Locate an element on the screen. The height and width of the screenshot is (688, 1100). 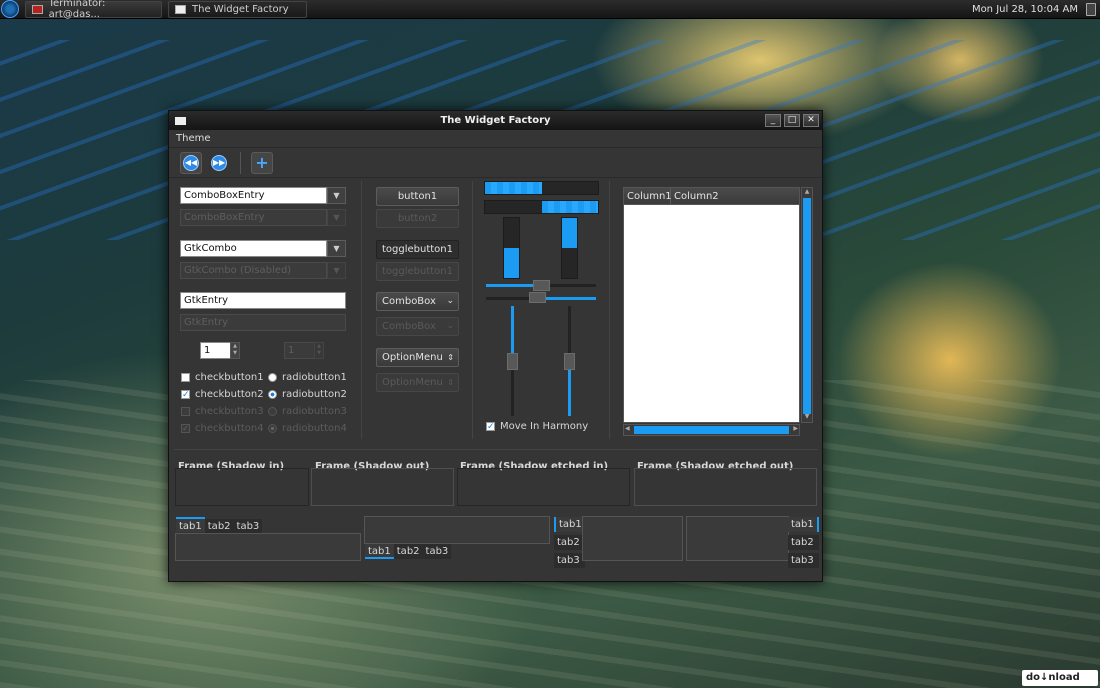
combobox-disabled-label: ComboBox is located at coordinates (409, 326).